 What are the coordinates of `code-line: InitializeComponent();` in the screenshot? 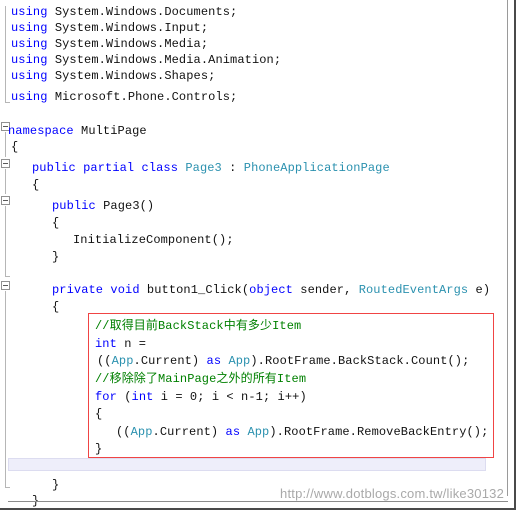 It's located at (153, 240).